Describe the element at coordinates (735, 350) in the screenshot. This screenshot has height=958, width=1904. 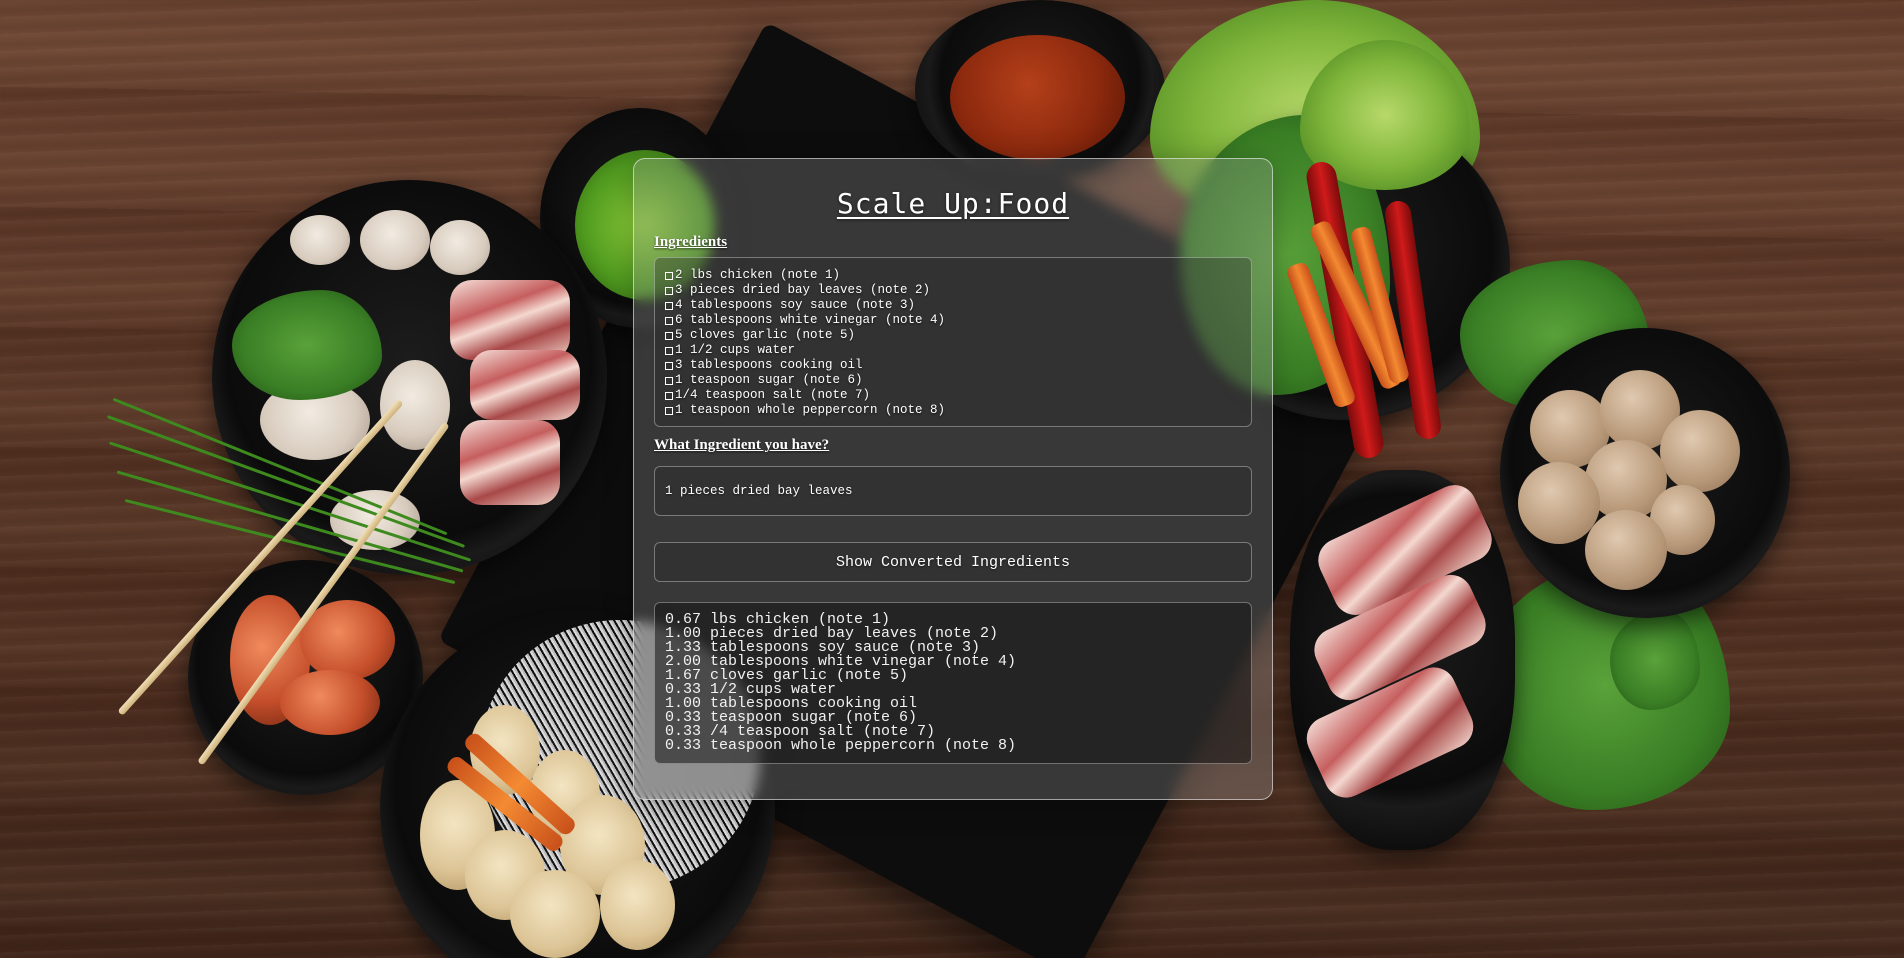
I see `ingredient-text: 1 1/2 cups water` at that location.